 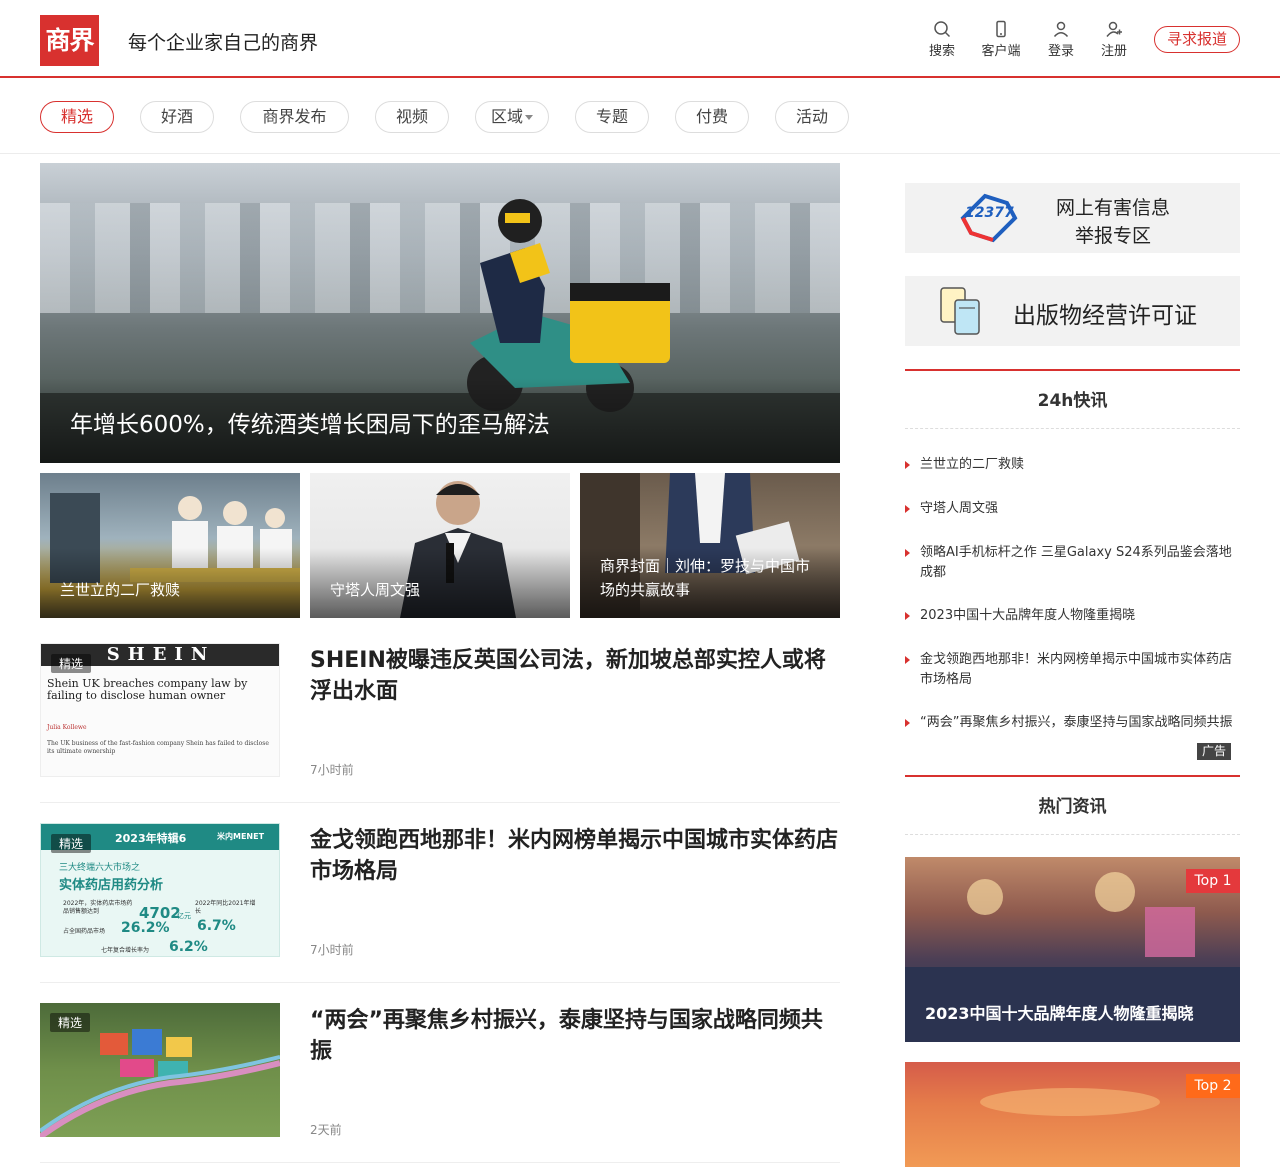 I want to click on category-nav: 精选 好酒 商界发布 视频 区域 专题 付费 活动, so click(x=640, y=117).